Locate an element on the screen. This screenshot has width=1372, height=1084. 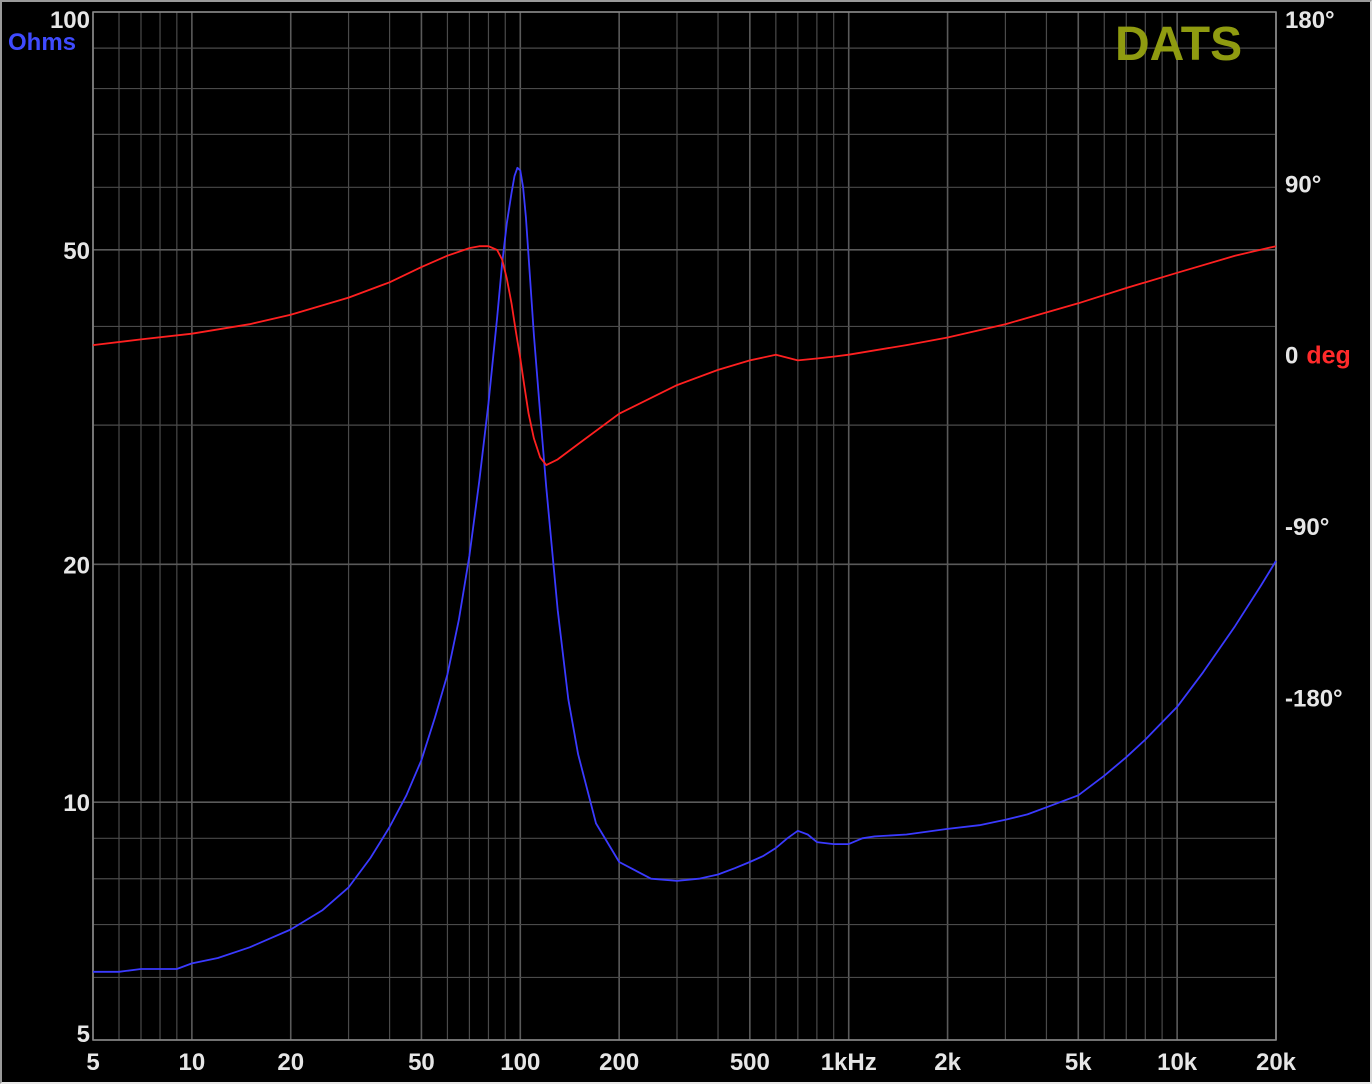
x-tick-label: 20 is located at coordinates (290, 1062).